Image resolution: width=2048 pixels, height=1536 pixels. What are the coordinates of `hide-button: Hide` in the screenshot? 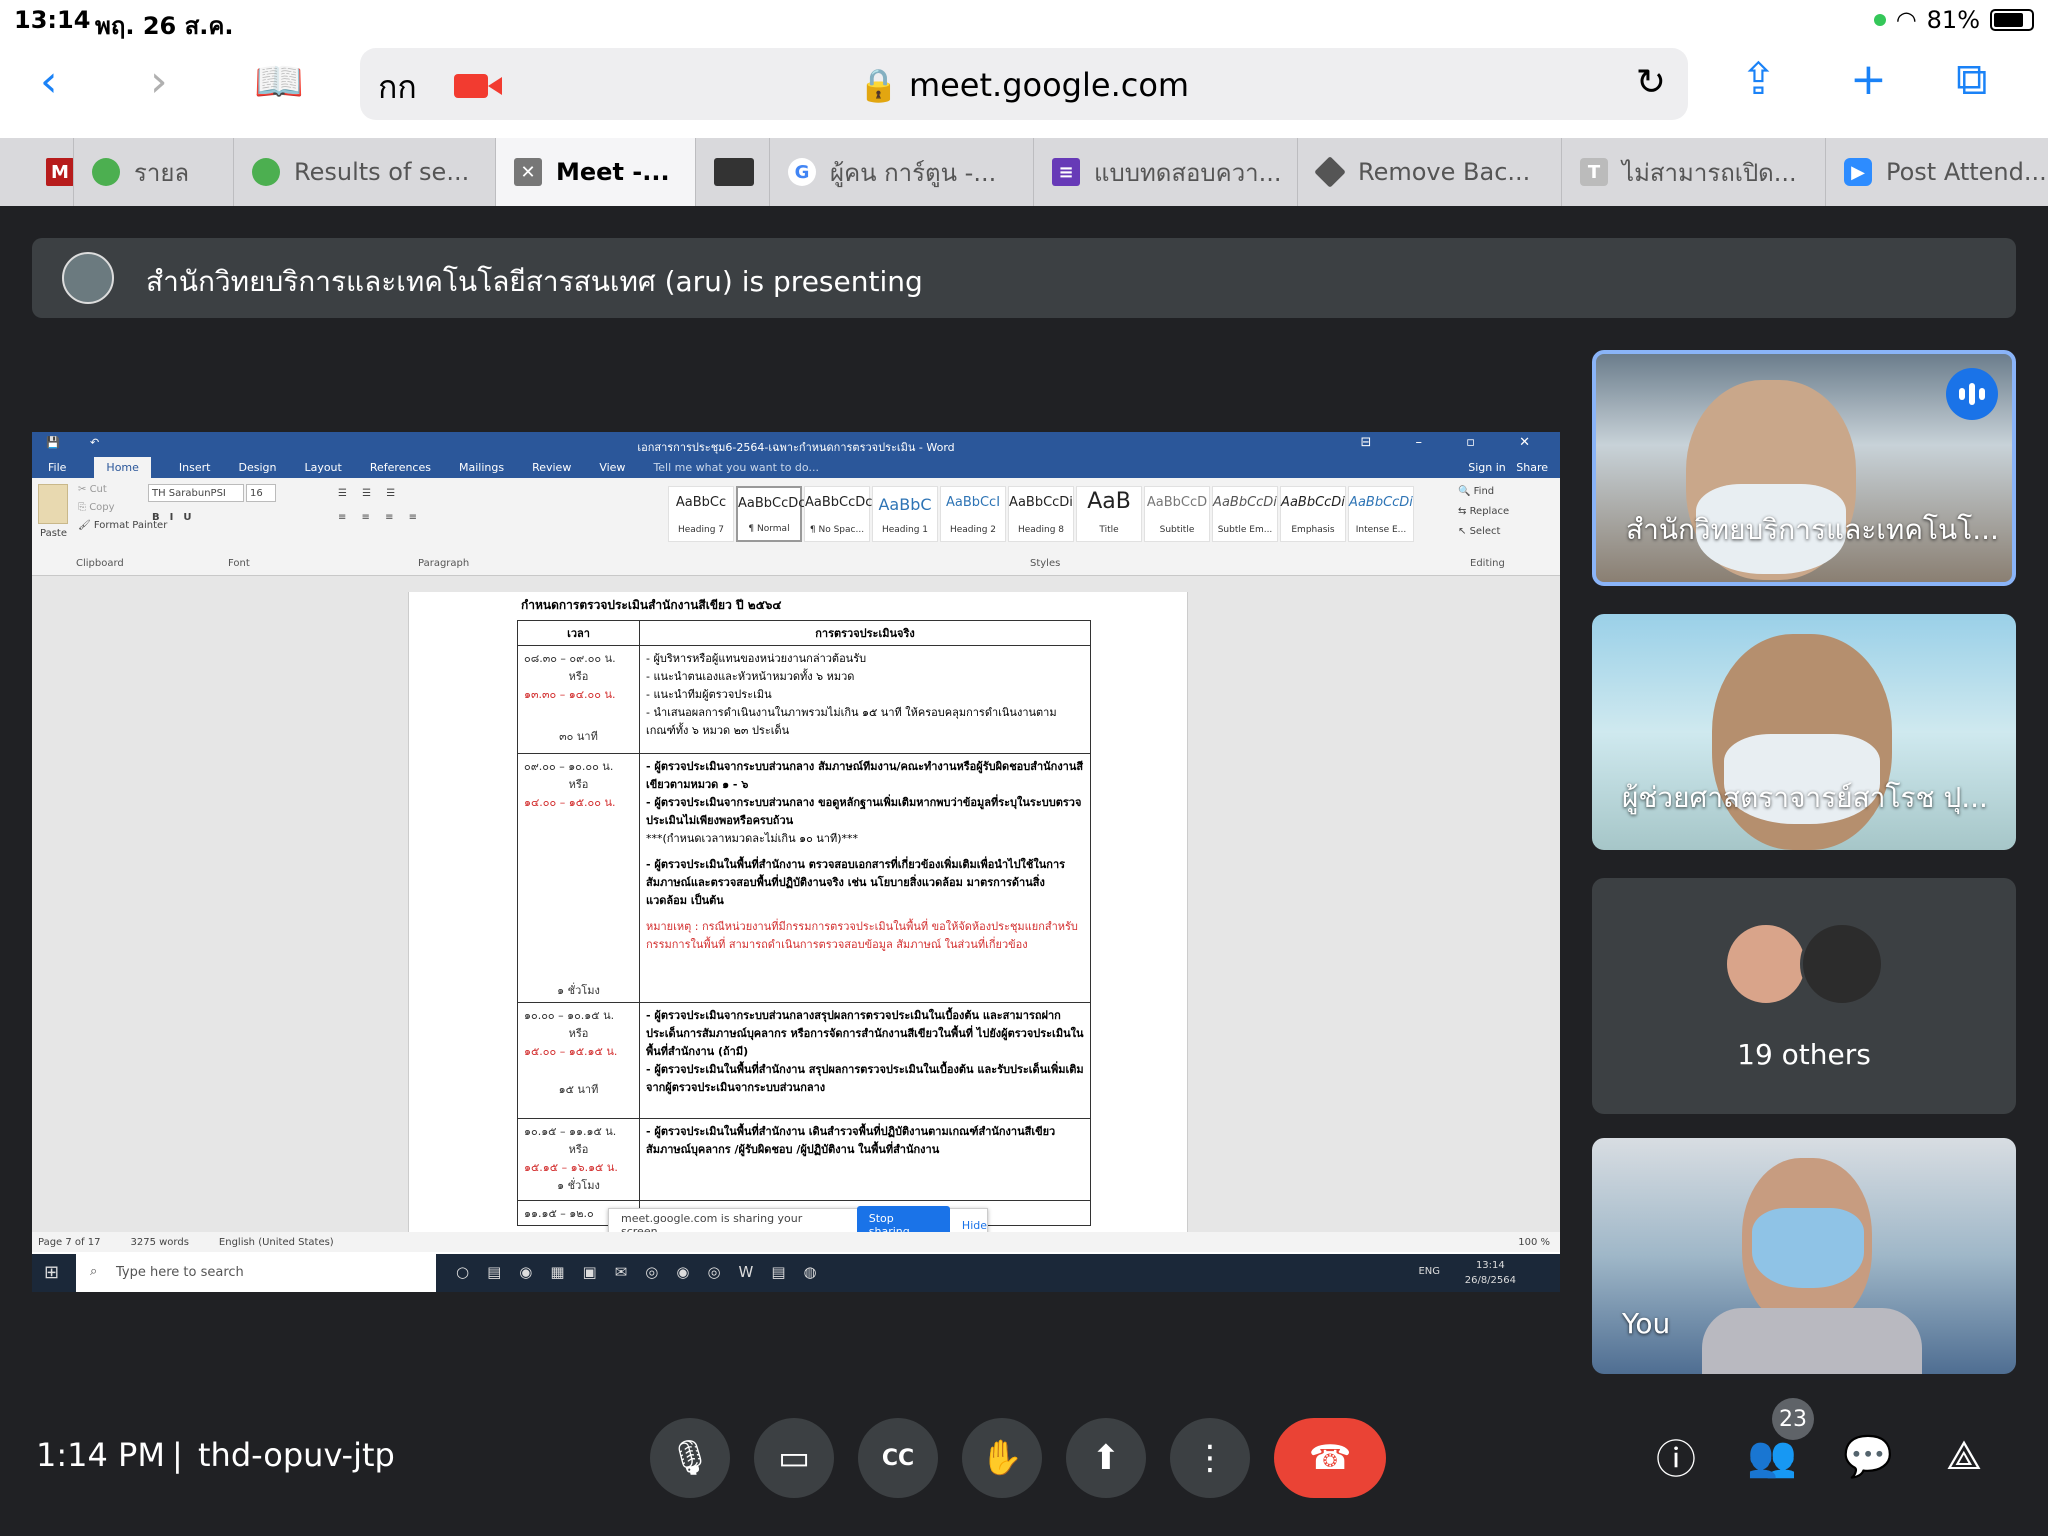 It's located at (974, 1225).